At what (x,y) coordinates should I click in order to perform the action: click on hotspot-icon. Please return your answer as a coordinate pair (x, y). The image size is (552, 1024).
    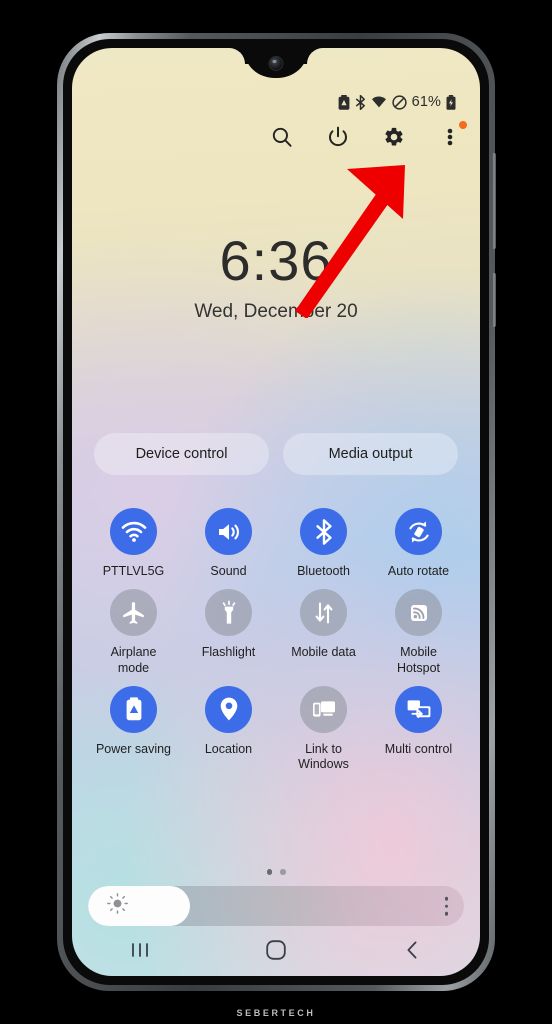
    Looking at the image, I should click on (418, 613).